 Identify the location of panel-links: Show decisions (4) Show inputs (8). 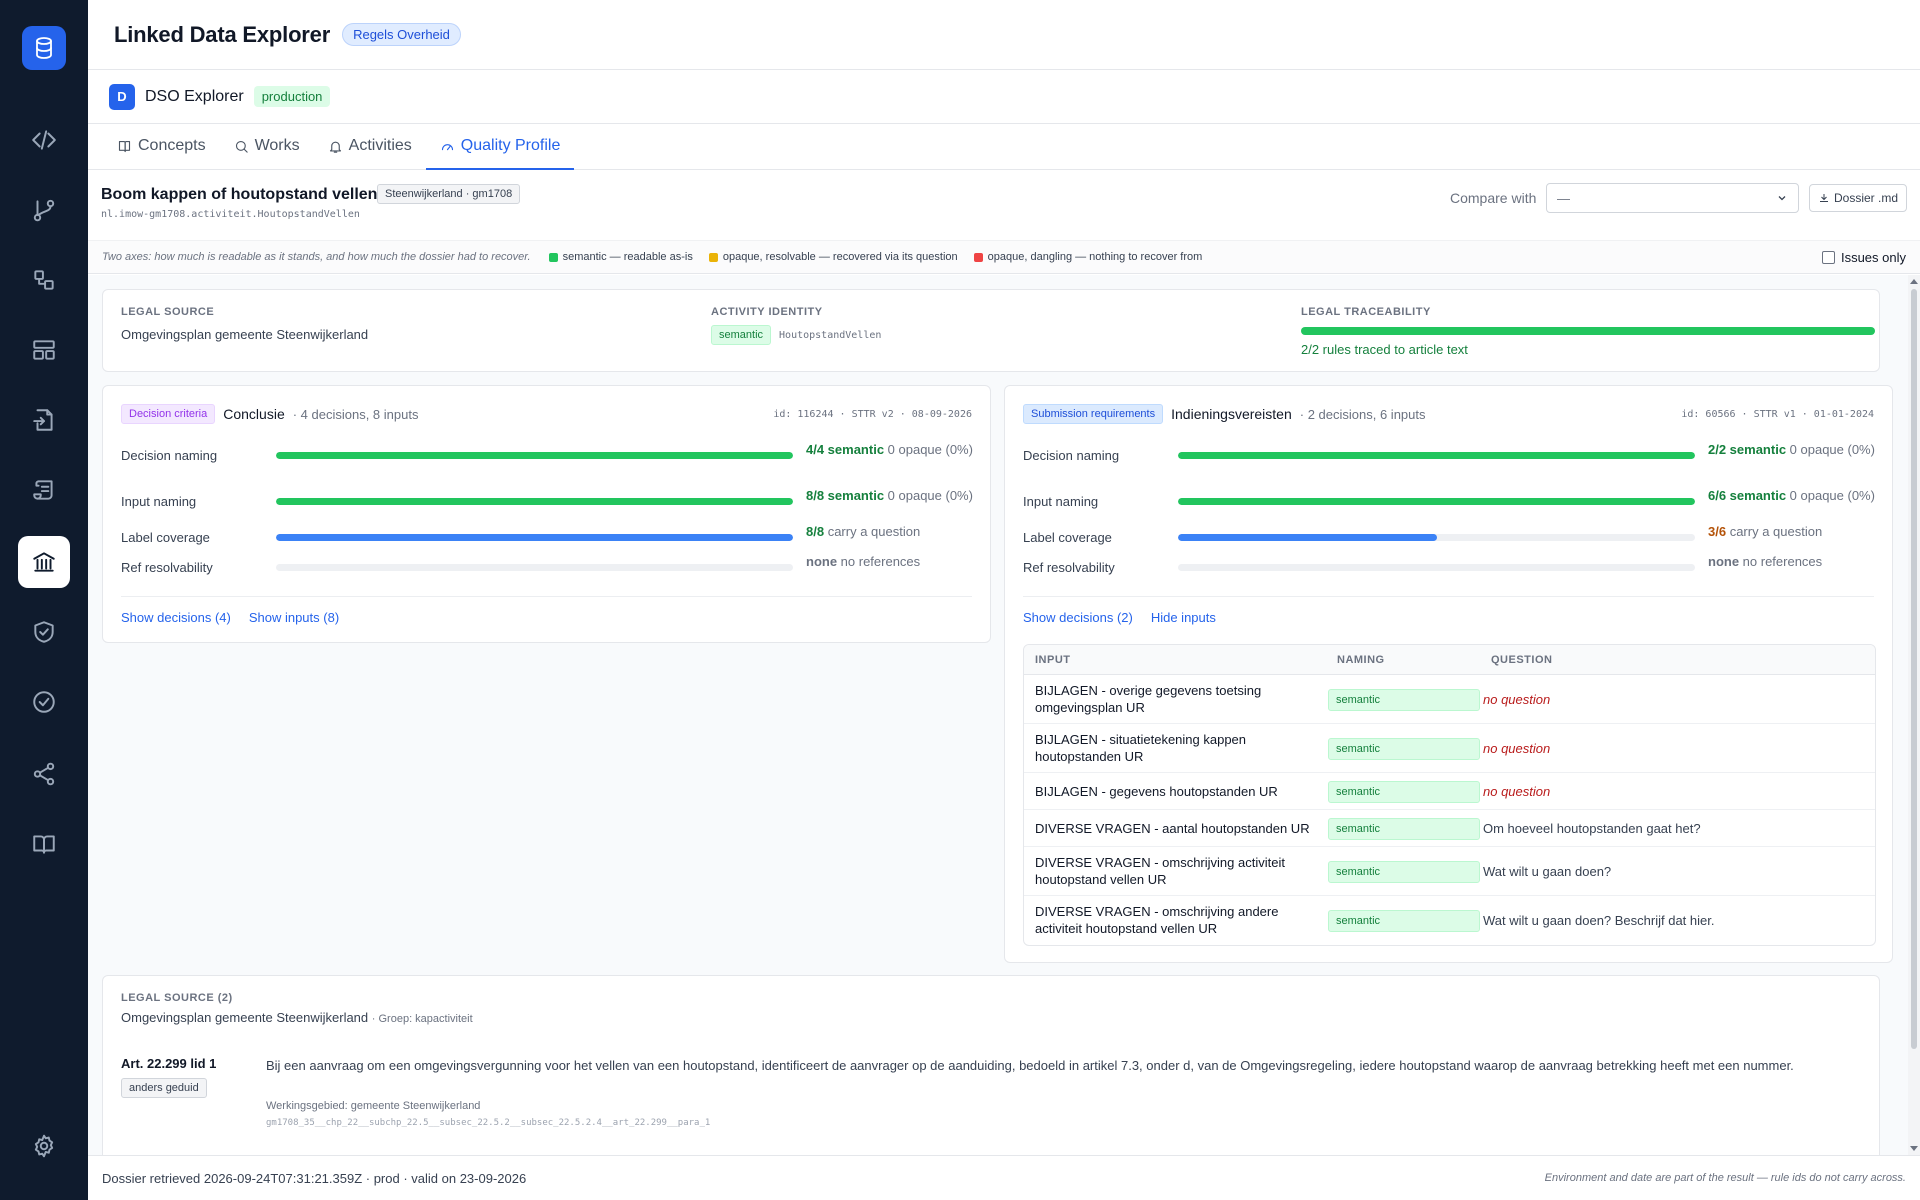
(230, 617).